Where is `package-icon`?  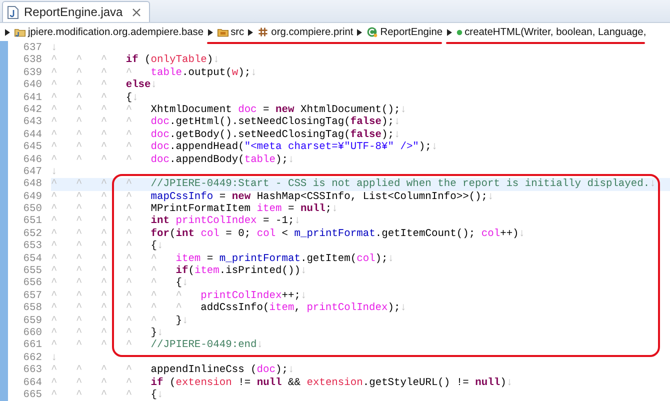 package-icon is located at coordinates (263, 32).